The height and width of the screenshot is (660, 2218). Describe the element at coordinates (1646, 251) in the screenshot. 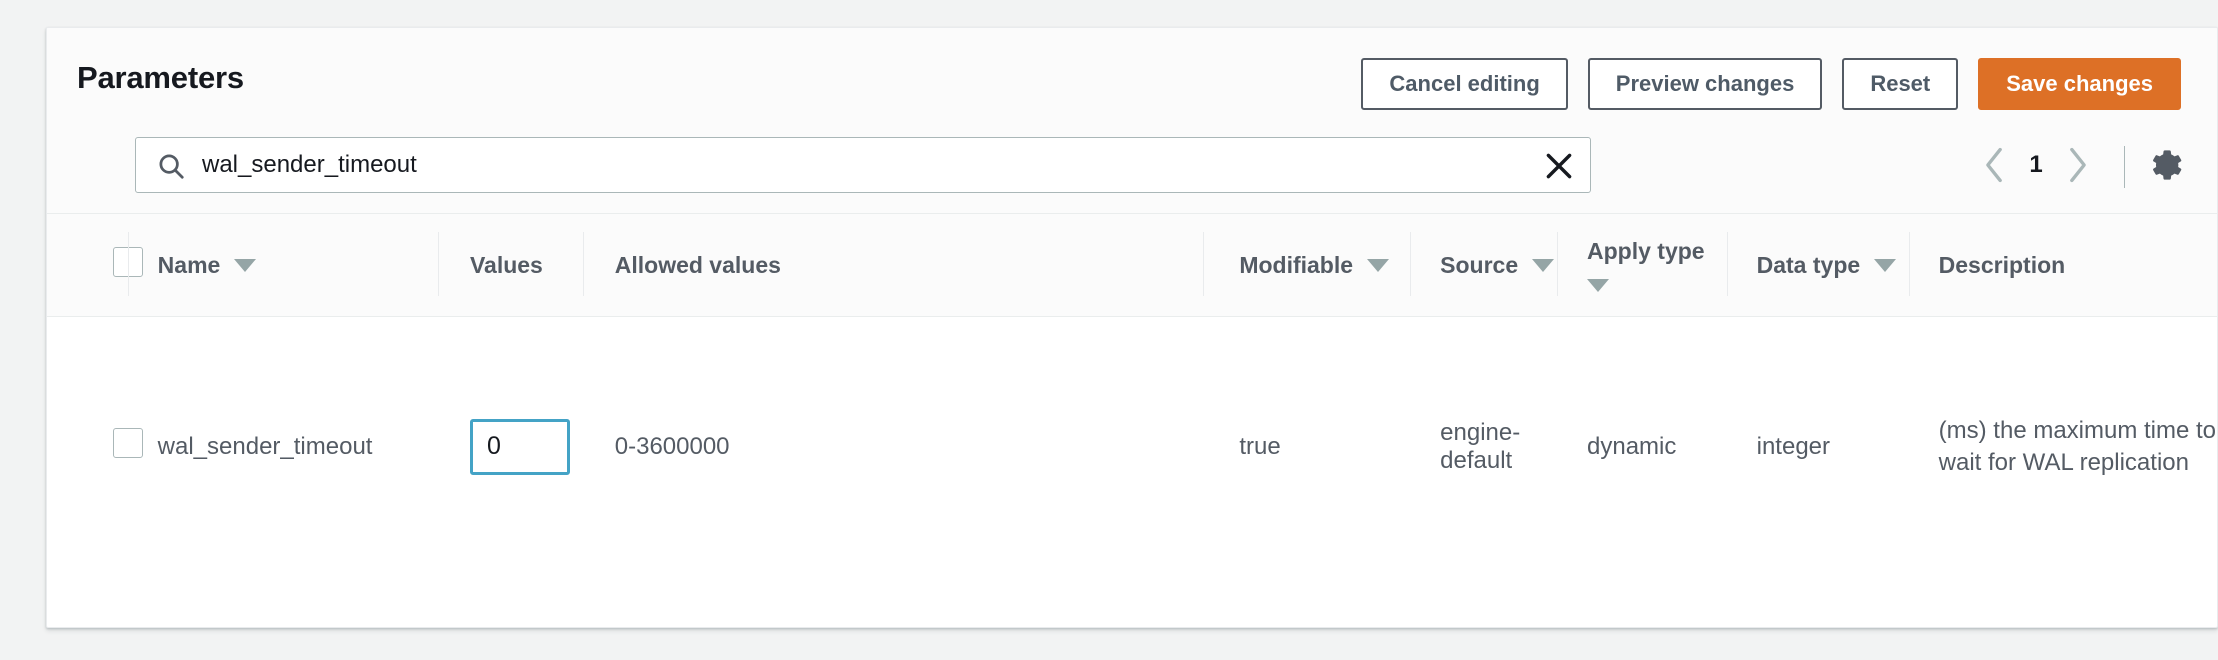

I see `th-apply-type-label: Apply type` at that location.